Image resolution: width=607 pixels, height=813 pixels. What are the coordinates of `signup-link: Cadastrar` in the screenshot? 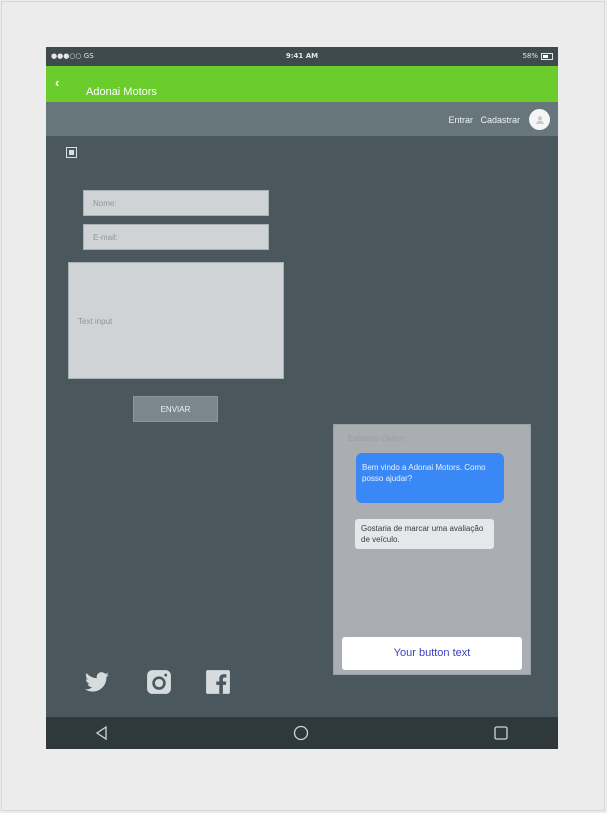 It's located at (500, 120).